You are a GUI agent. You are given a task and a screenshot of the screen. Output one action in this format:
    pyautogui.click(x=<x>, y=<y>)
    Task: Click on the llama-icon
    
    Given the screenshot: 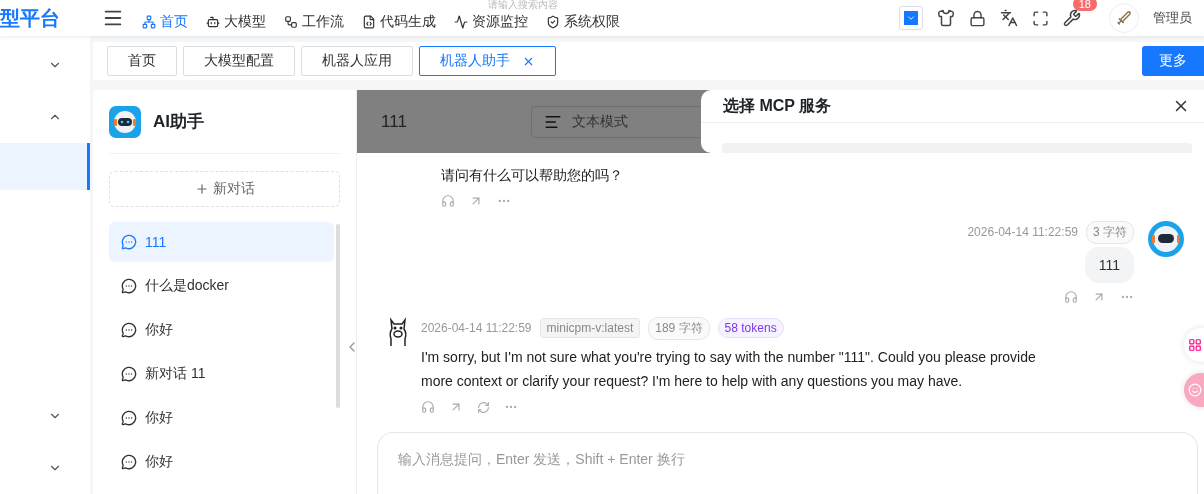 What is the action you would take?
    pyautogui.click(x=398, y=332)
    